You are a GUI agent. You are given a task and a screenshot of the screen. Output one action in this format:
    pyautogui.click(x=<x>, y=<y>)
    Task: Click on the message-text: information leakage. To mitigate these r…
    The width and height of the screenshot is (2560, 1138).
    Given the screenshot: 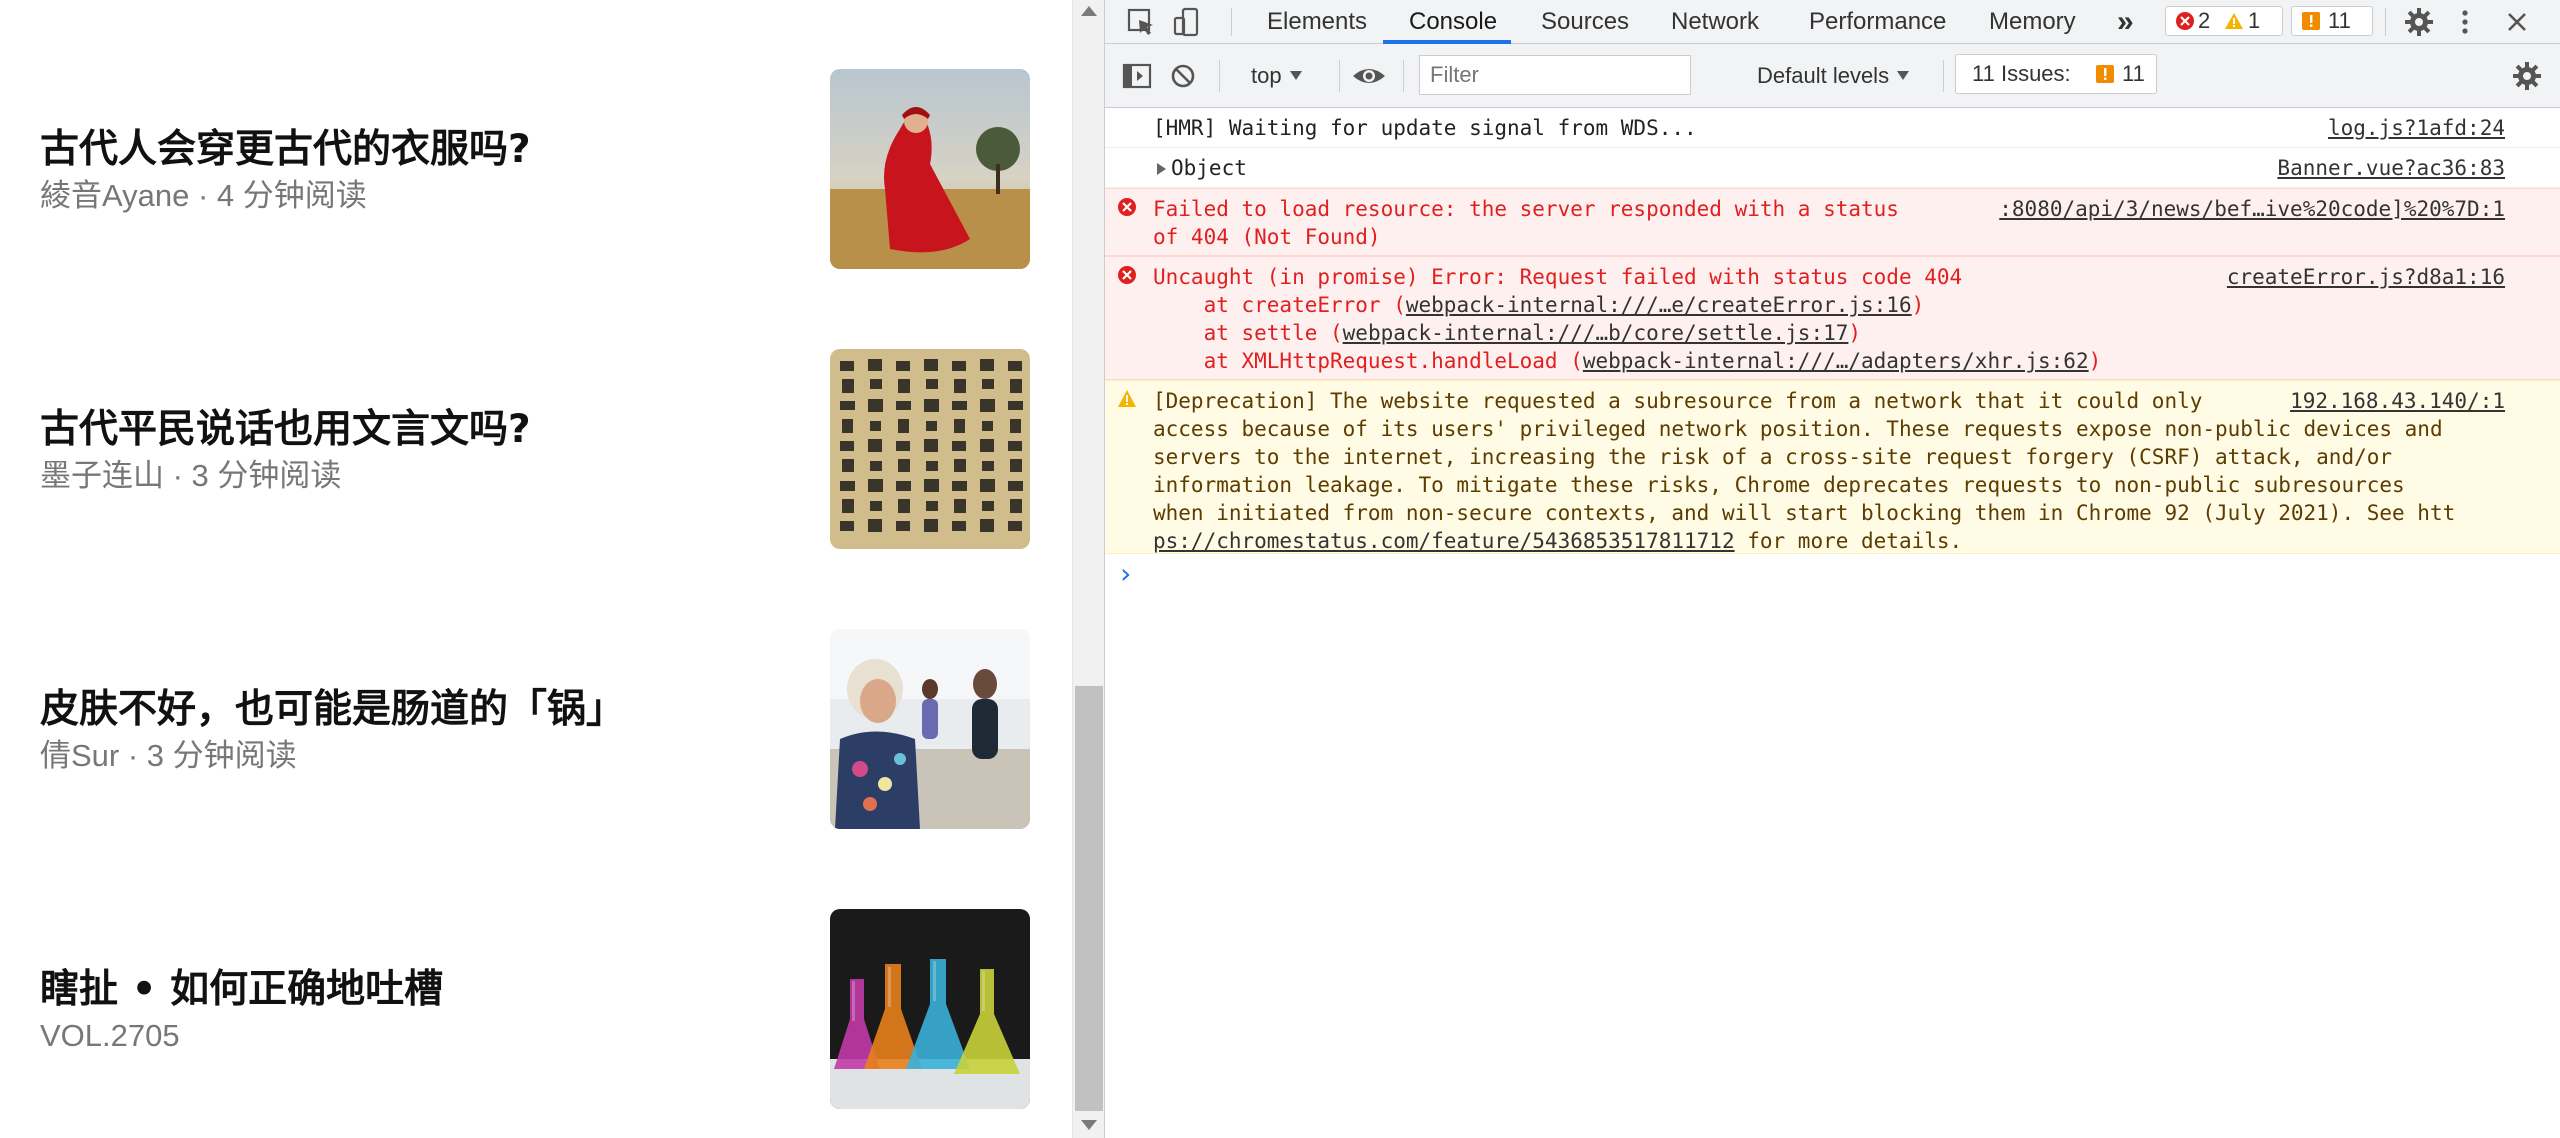 What is the action you would take?
    pyautogui.click(x=1779, y=485)
    